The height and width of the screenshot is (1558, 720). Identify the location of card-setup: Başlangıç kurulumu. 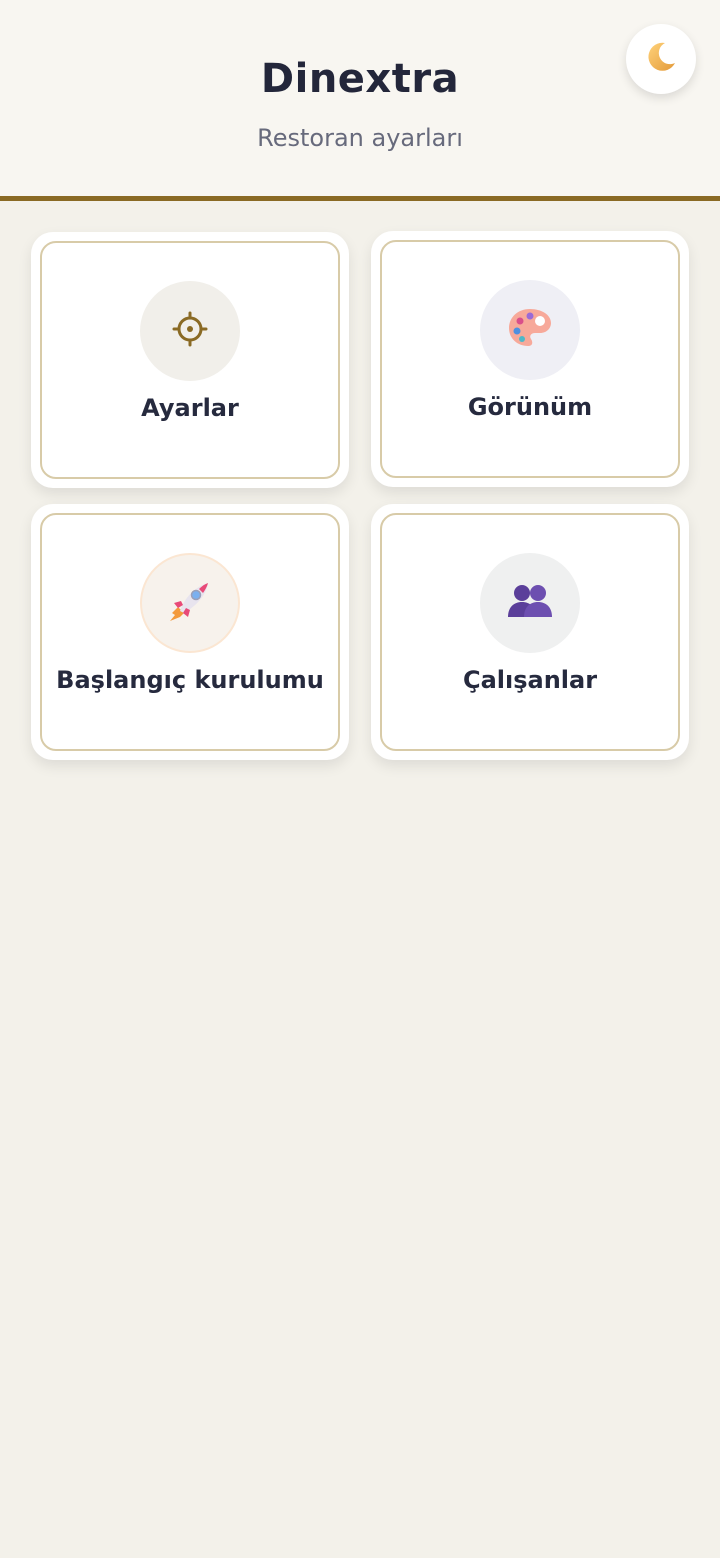
(190, 632).